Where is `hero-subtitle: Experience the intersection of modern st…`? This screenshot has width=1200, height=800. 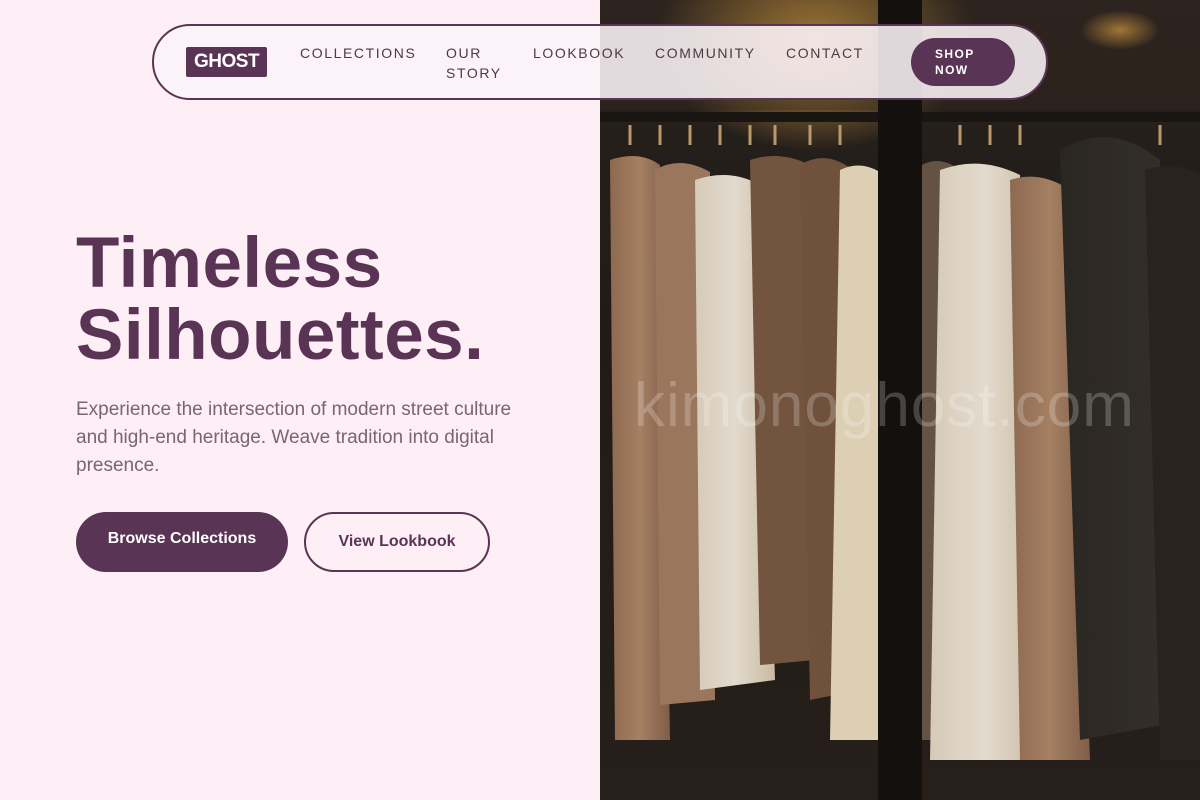 hero-subtitle: Experience the intersection of modern st… is located at coordinates (294, 437).